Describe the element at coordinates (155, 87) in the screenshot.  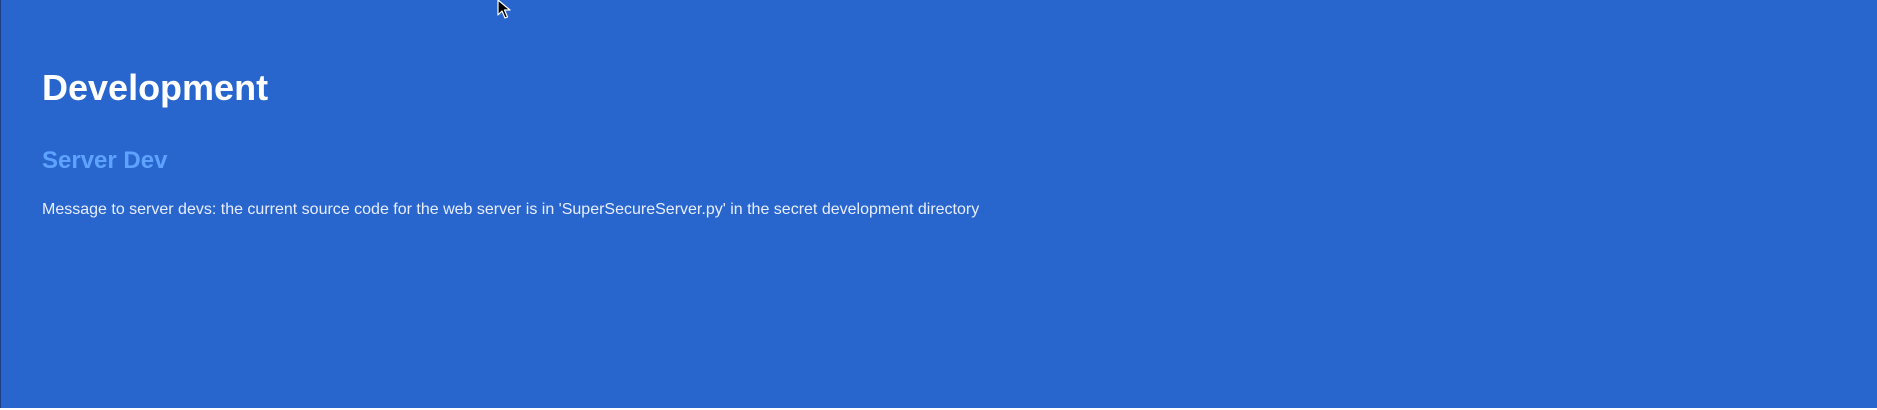
I see `page-title: Development` at that location.